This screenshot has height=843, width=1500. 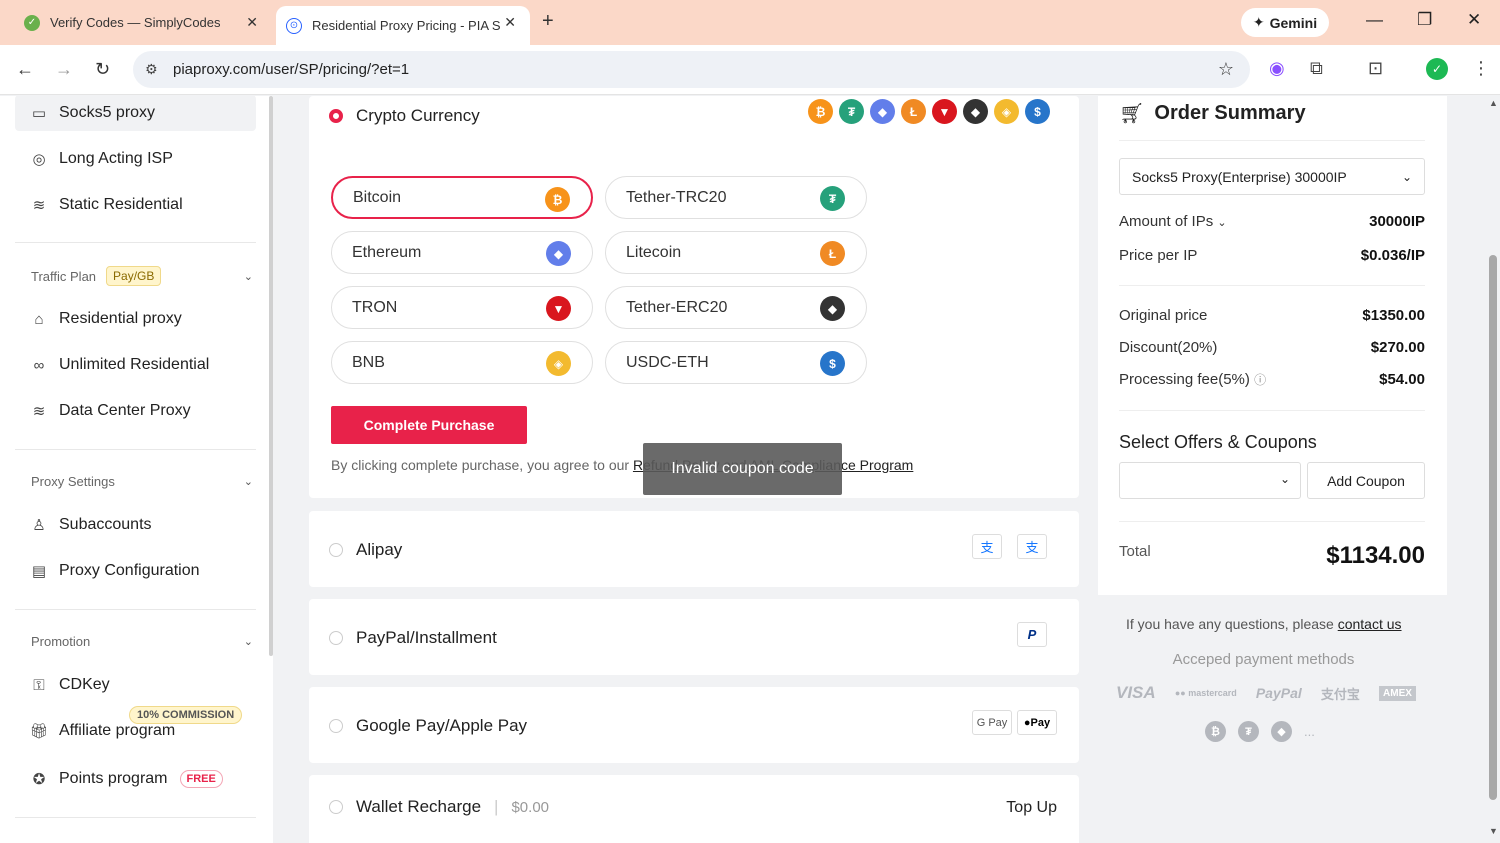 What do you see at coordinates (403, 25) in the screenshot?
I see `tab-residential-proxy: ⊙ Residential Proxy Pricing - PIA S ✕` at bounding box center [403, 25].